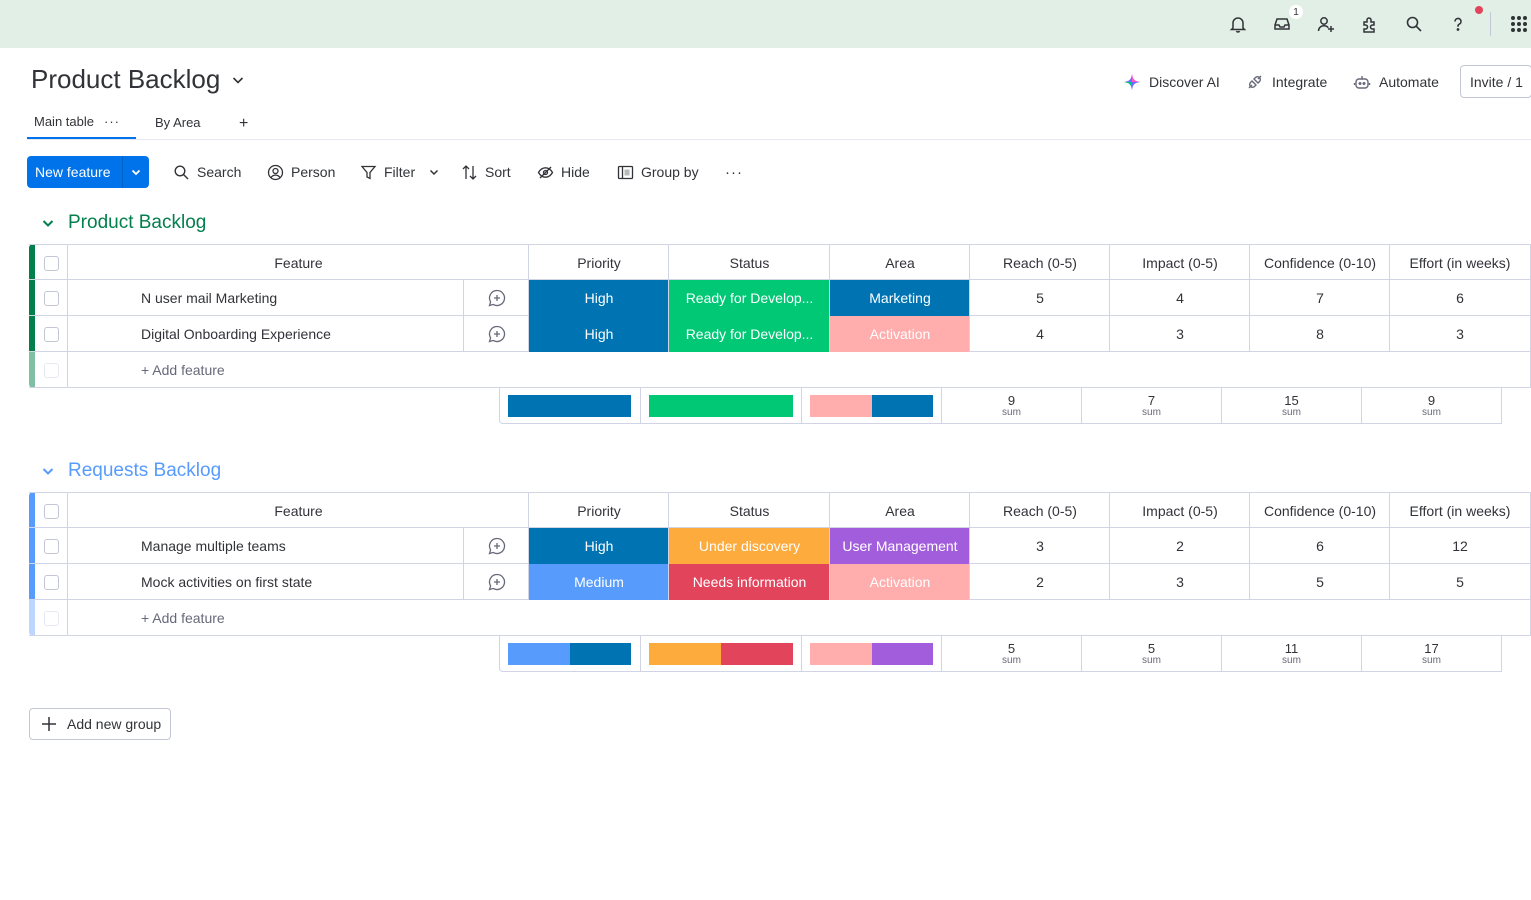  What do you see at coordinates (1459, 334) in the screenshot?
I see `effort-cell: 3` at bounding box center [1459, 334].